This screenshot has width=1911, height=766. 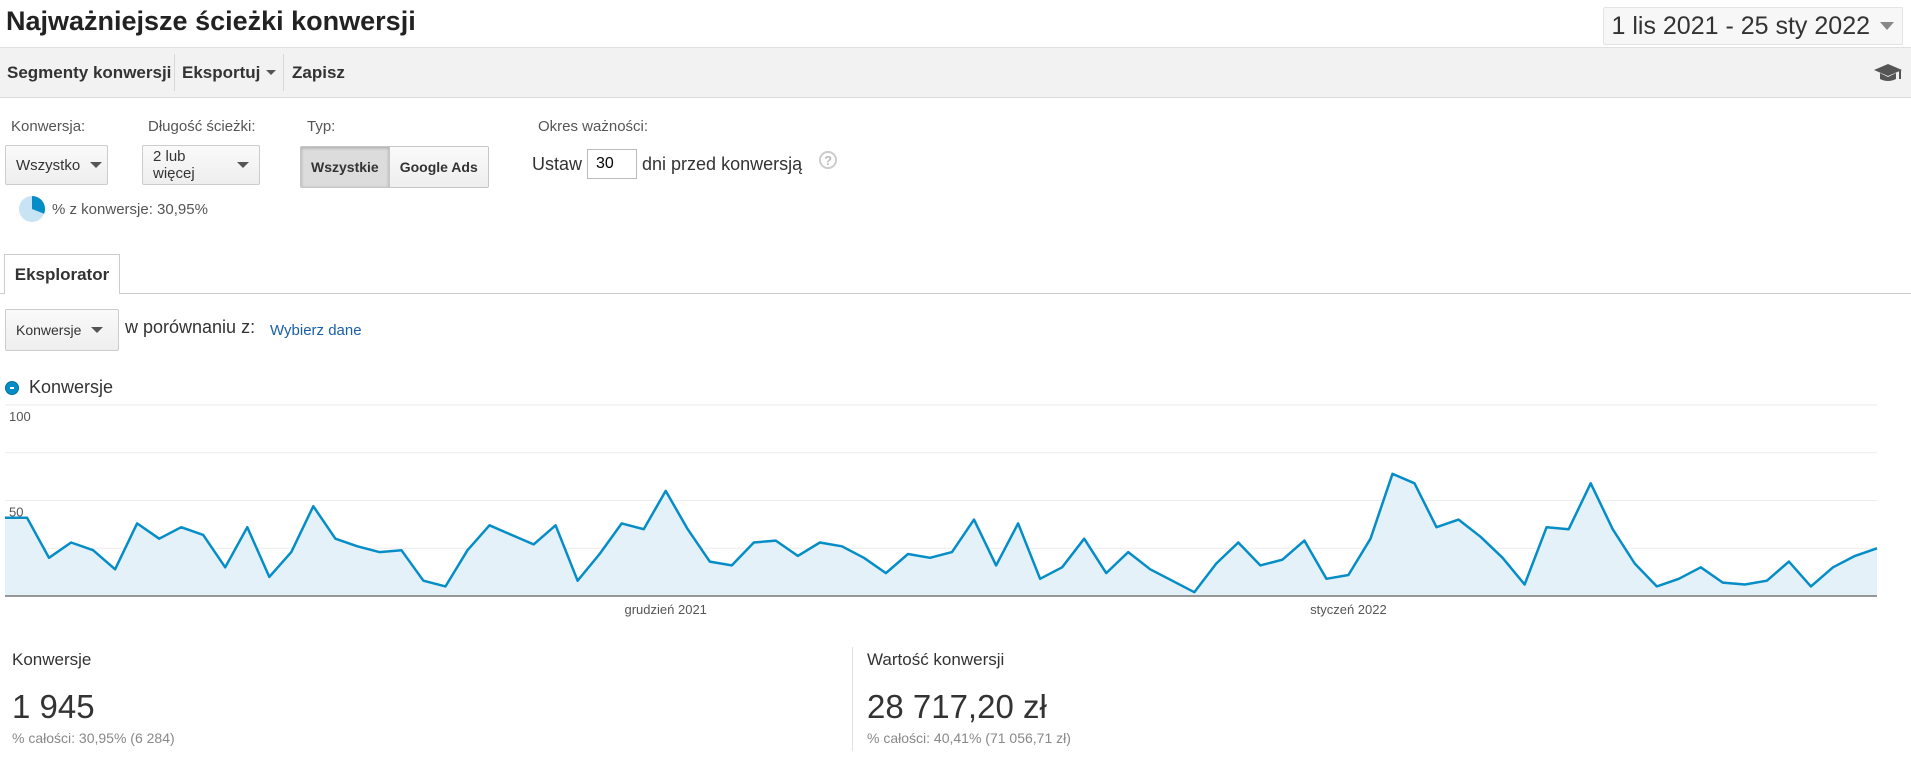 What do you see at coordinates (48, 126) in the screenshot?
I see `conversion-label: Konwersja:` at bounding box center [48, 126].